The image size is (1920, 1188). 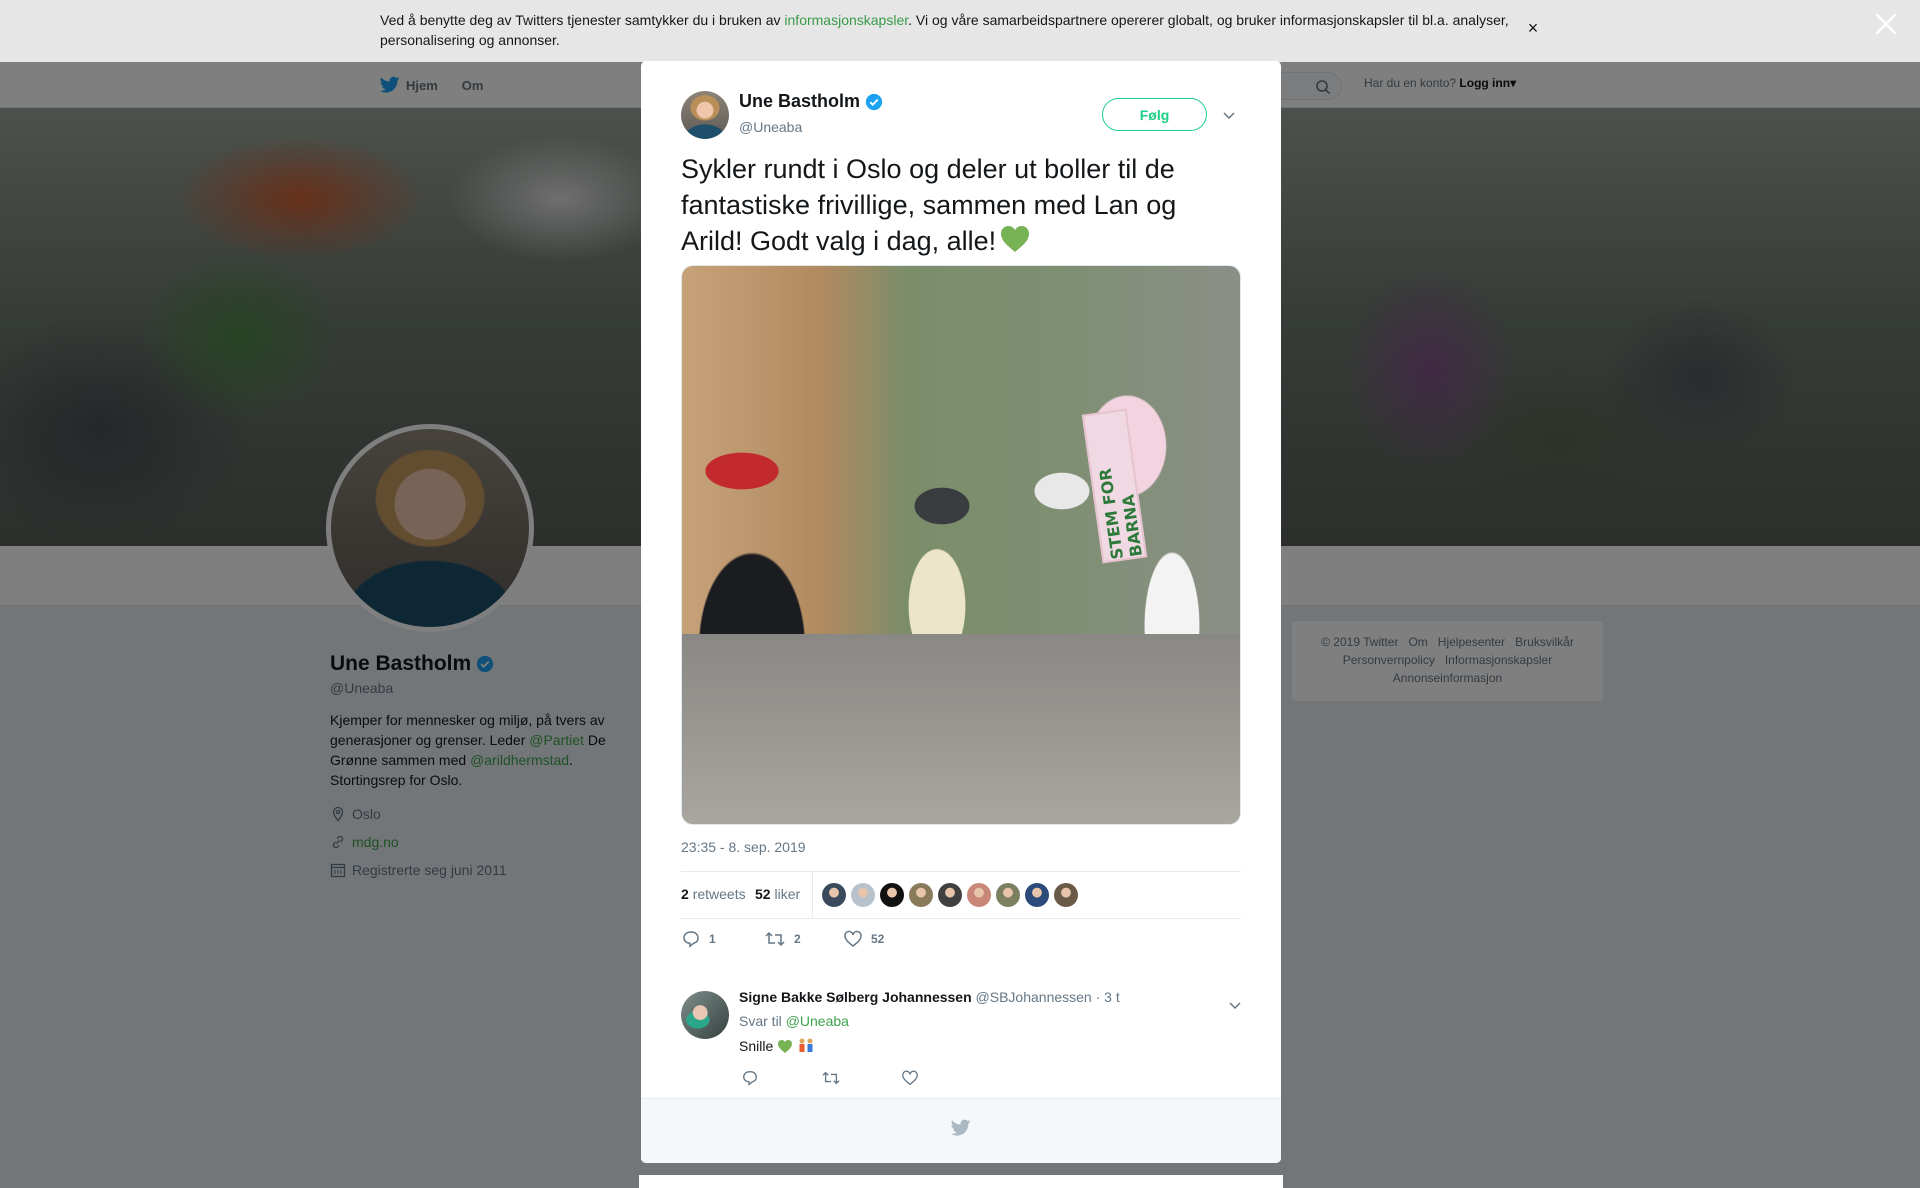 What do you see at coordinates (705, 1015) in the screenshot?
I see `reply-author-avatar` at bounding box center [705, 1015].